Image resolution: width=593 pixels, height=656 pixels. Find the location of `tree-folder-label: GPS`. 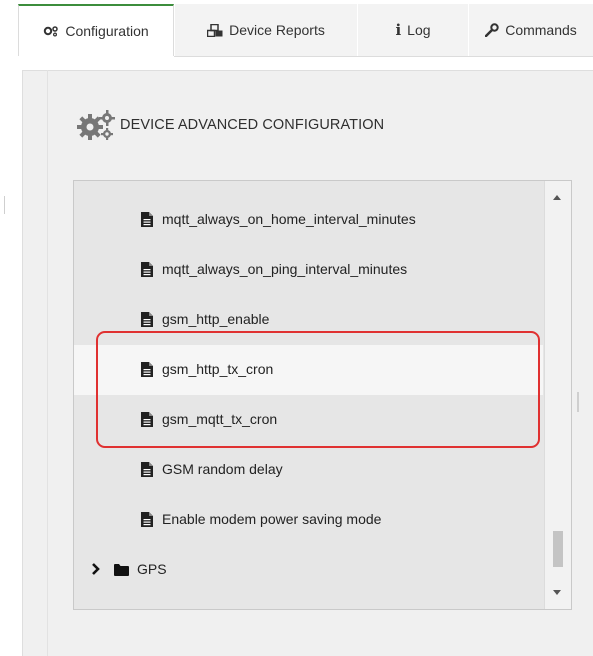

tree-folder-label: GPS is located at coordinates (152, 569).